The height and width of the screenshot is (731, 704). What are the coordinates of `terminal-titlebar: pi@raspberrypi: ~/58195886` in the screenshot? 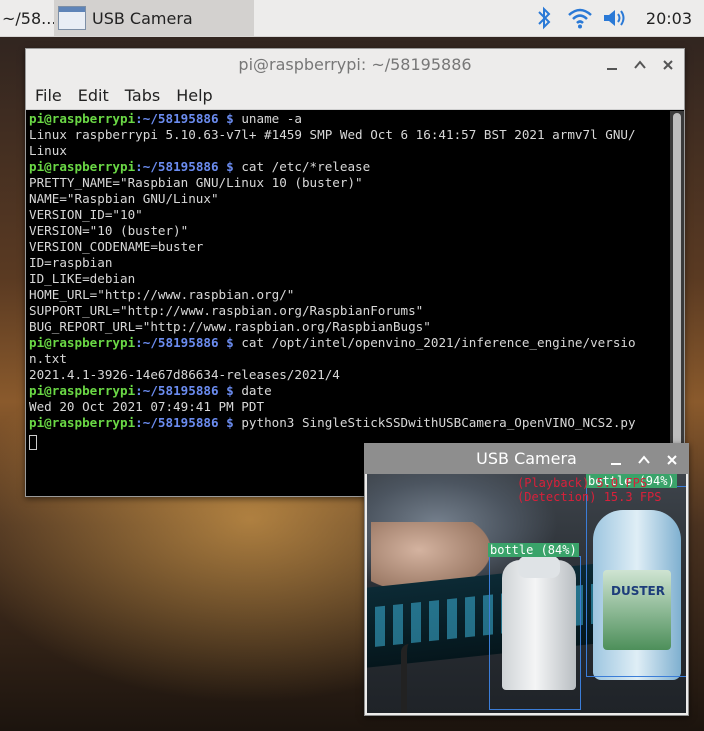 It's located at (355, 65).